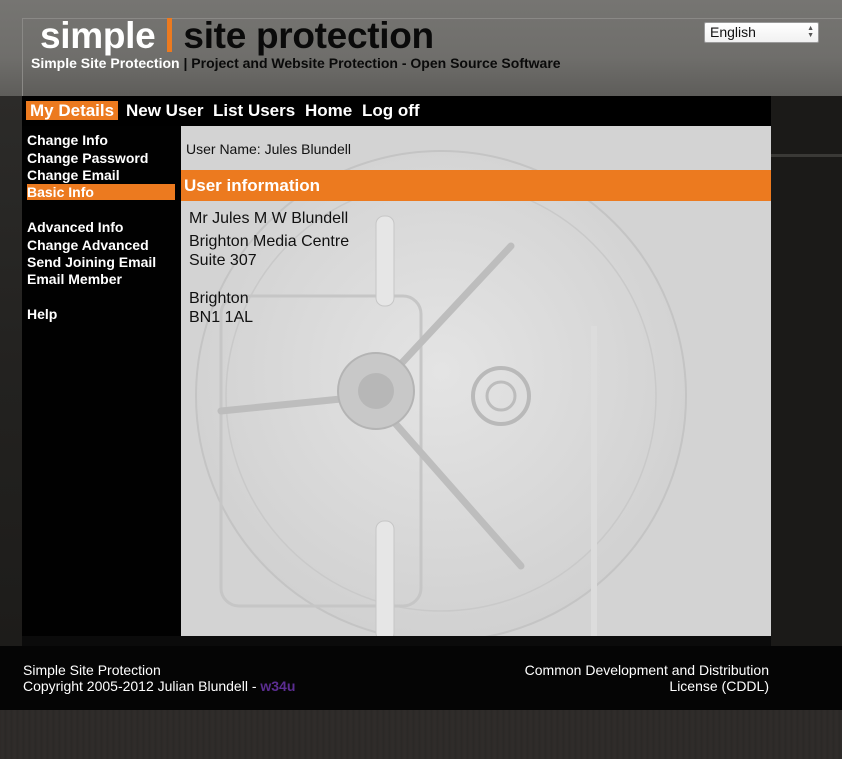  What do you see at coordinates (101, 175) in the screenshot?
I see `sidebar-item-change-email: Change Email` at bounding box center [101, 175].